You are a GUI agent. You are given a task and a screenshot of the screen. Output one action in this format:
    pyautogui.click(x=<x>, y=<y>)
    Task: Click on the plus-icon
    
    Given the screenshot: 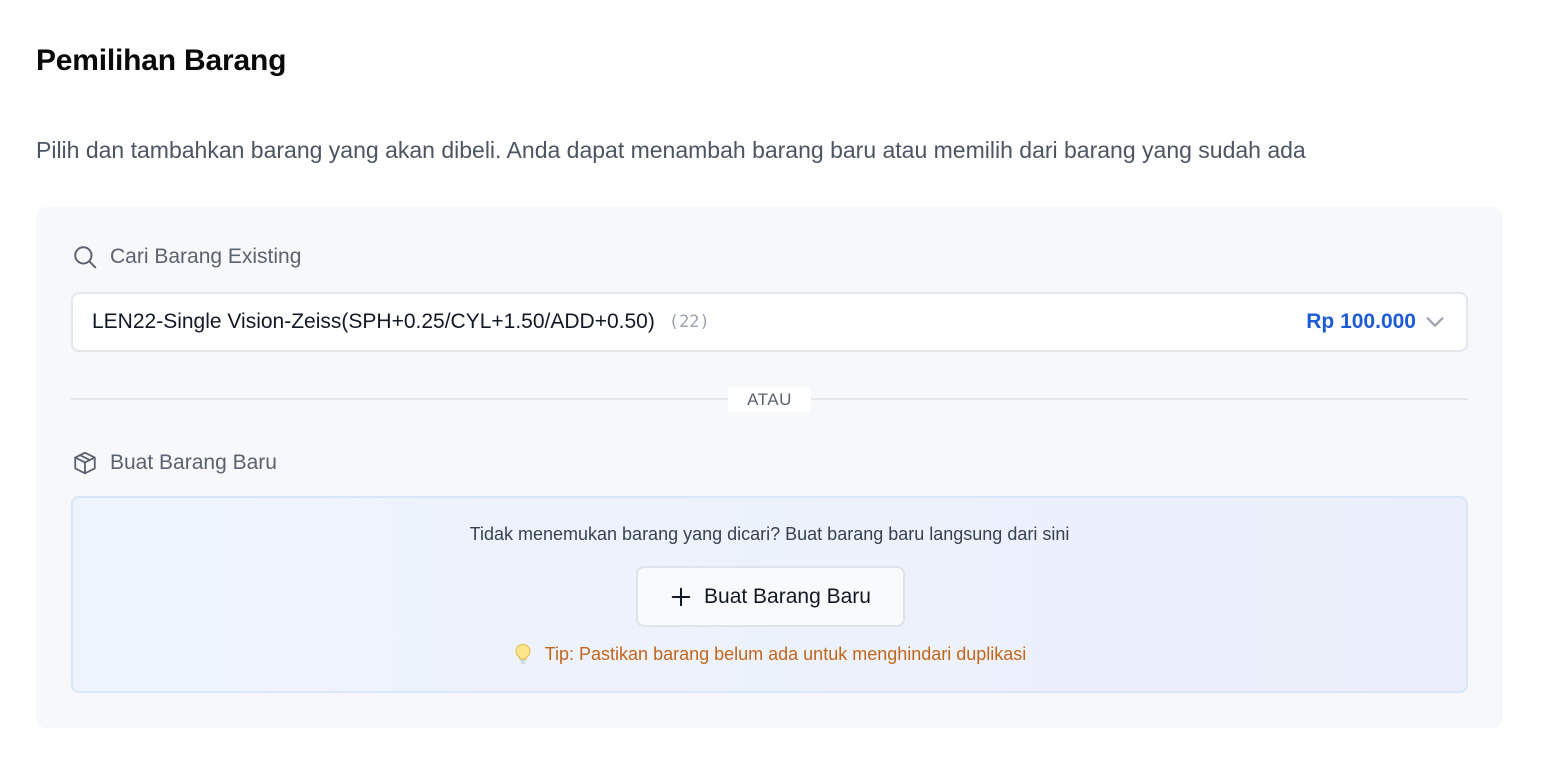 What is the action you would take?
    pyautogui.click(x=681, y=597)
    